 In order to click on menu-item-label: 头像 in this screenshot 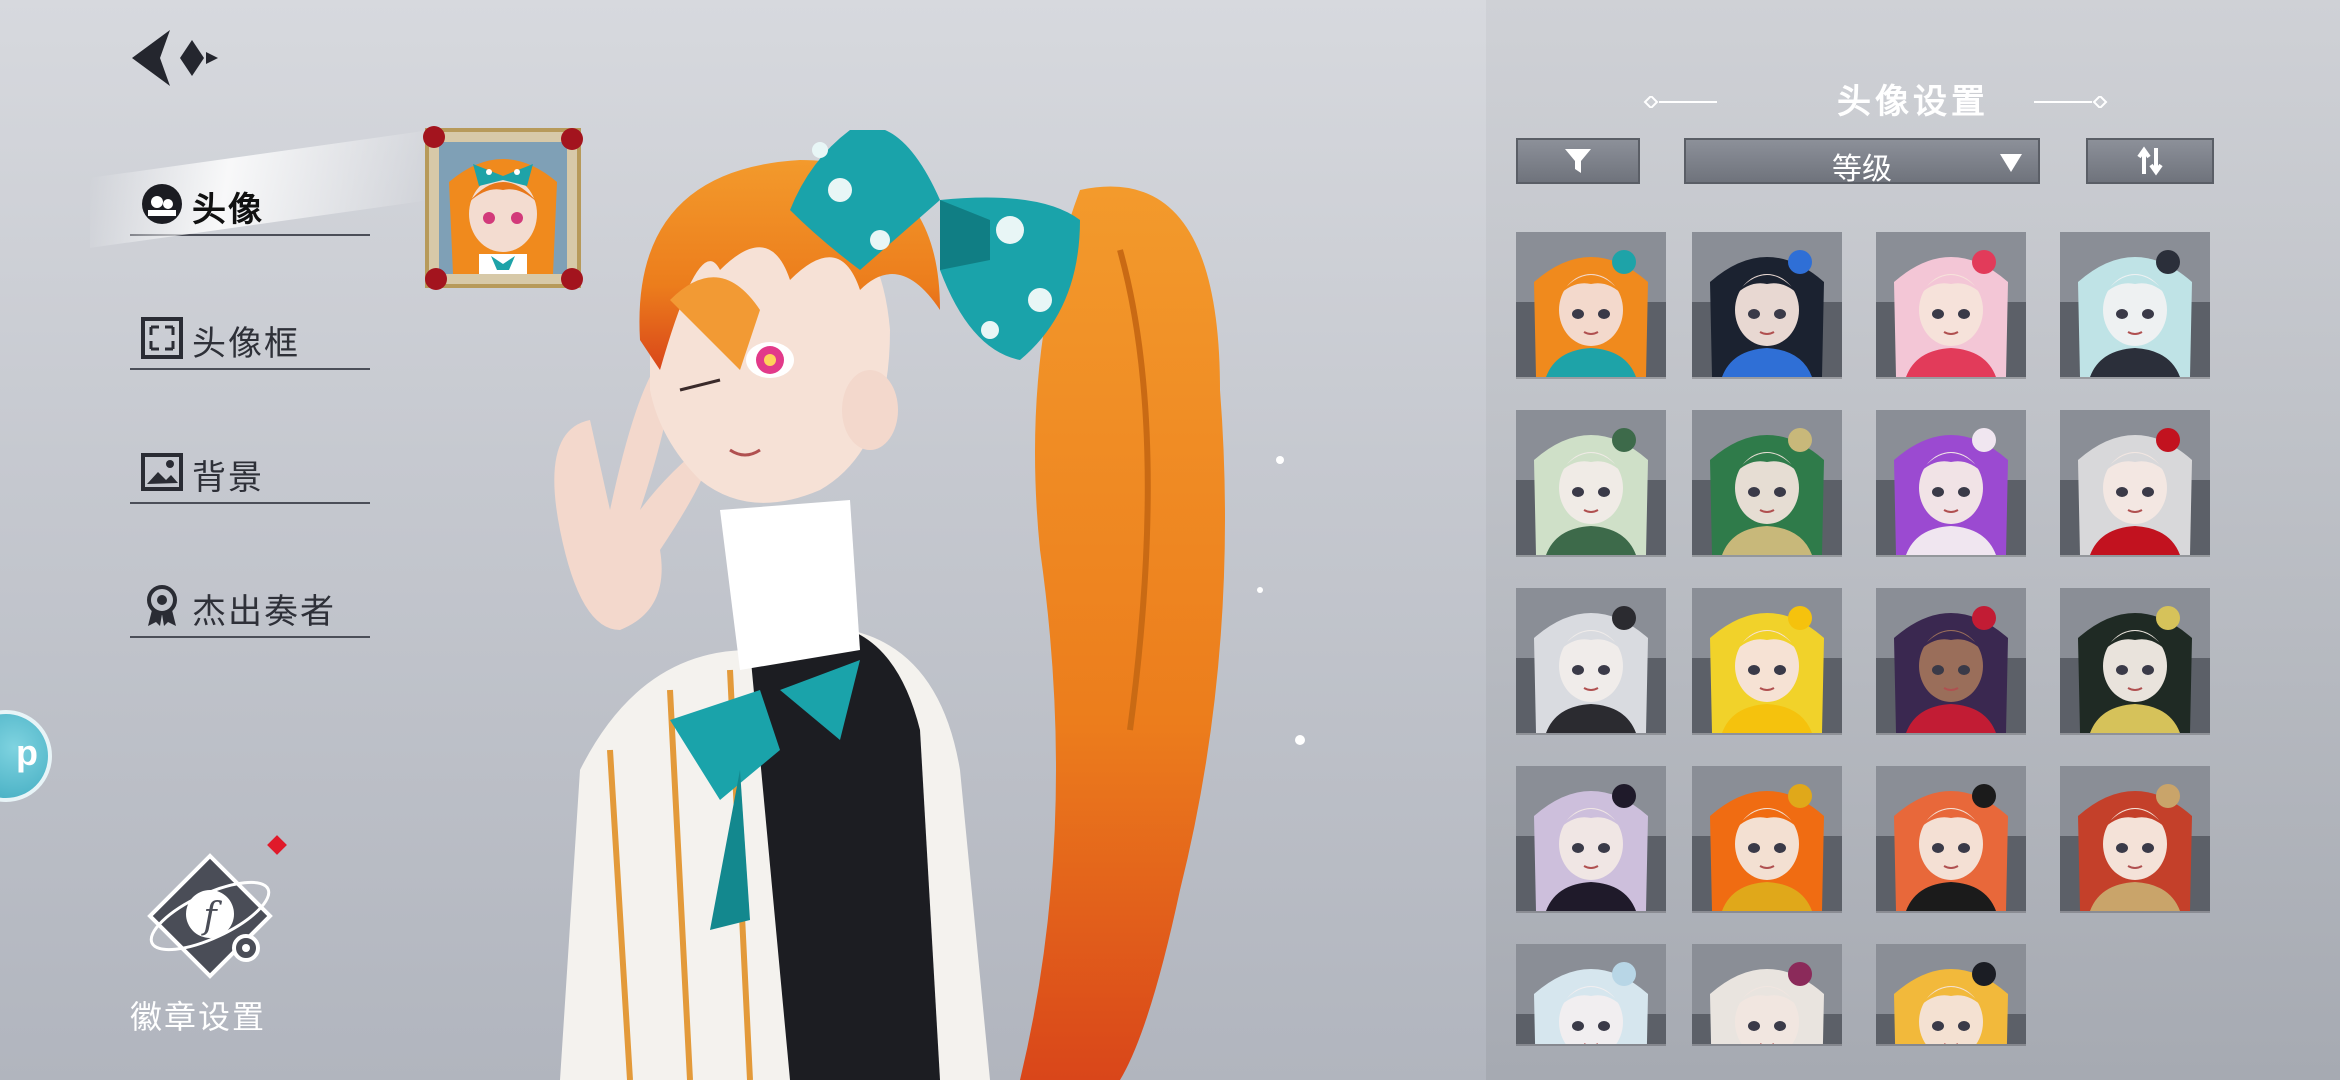, I will do `click(228, 210)`.